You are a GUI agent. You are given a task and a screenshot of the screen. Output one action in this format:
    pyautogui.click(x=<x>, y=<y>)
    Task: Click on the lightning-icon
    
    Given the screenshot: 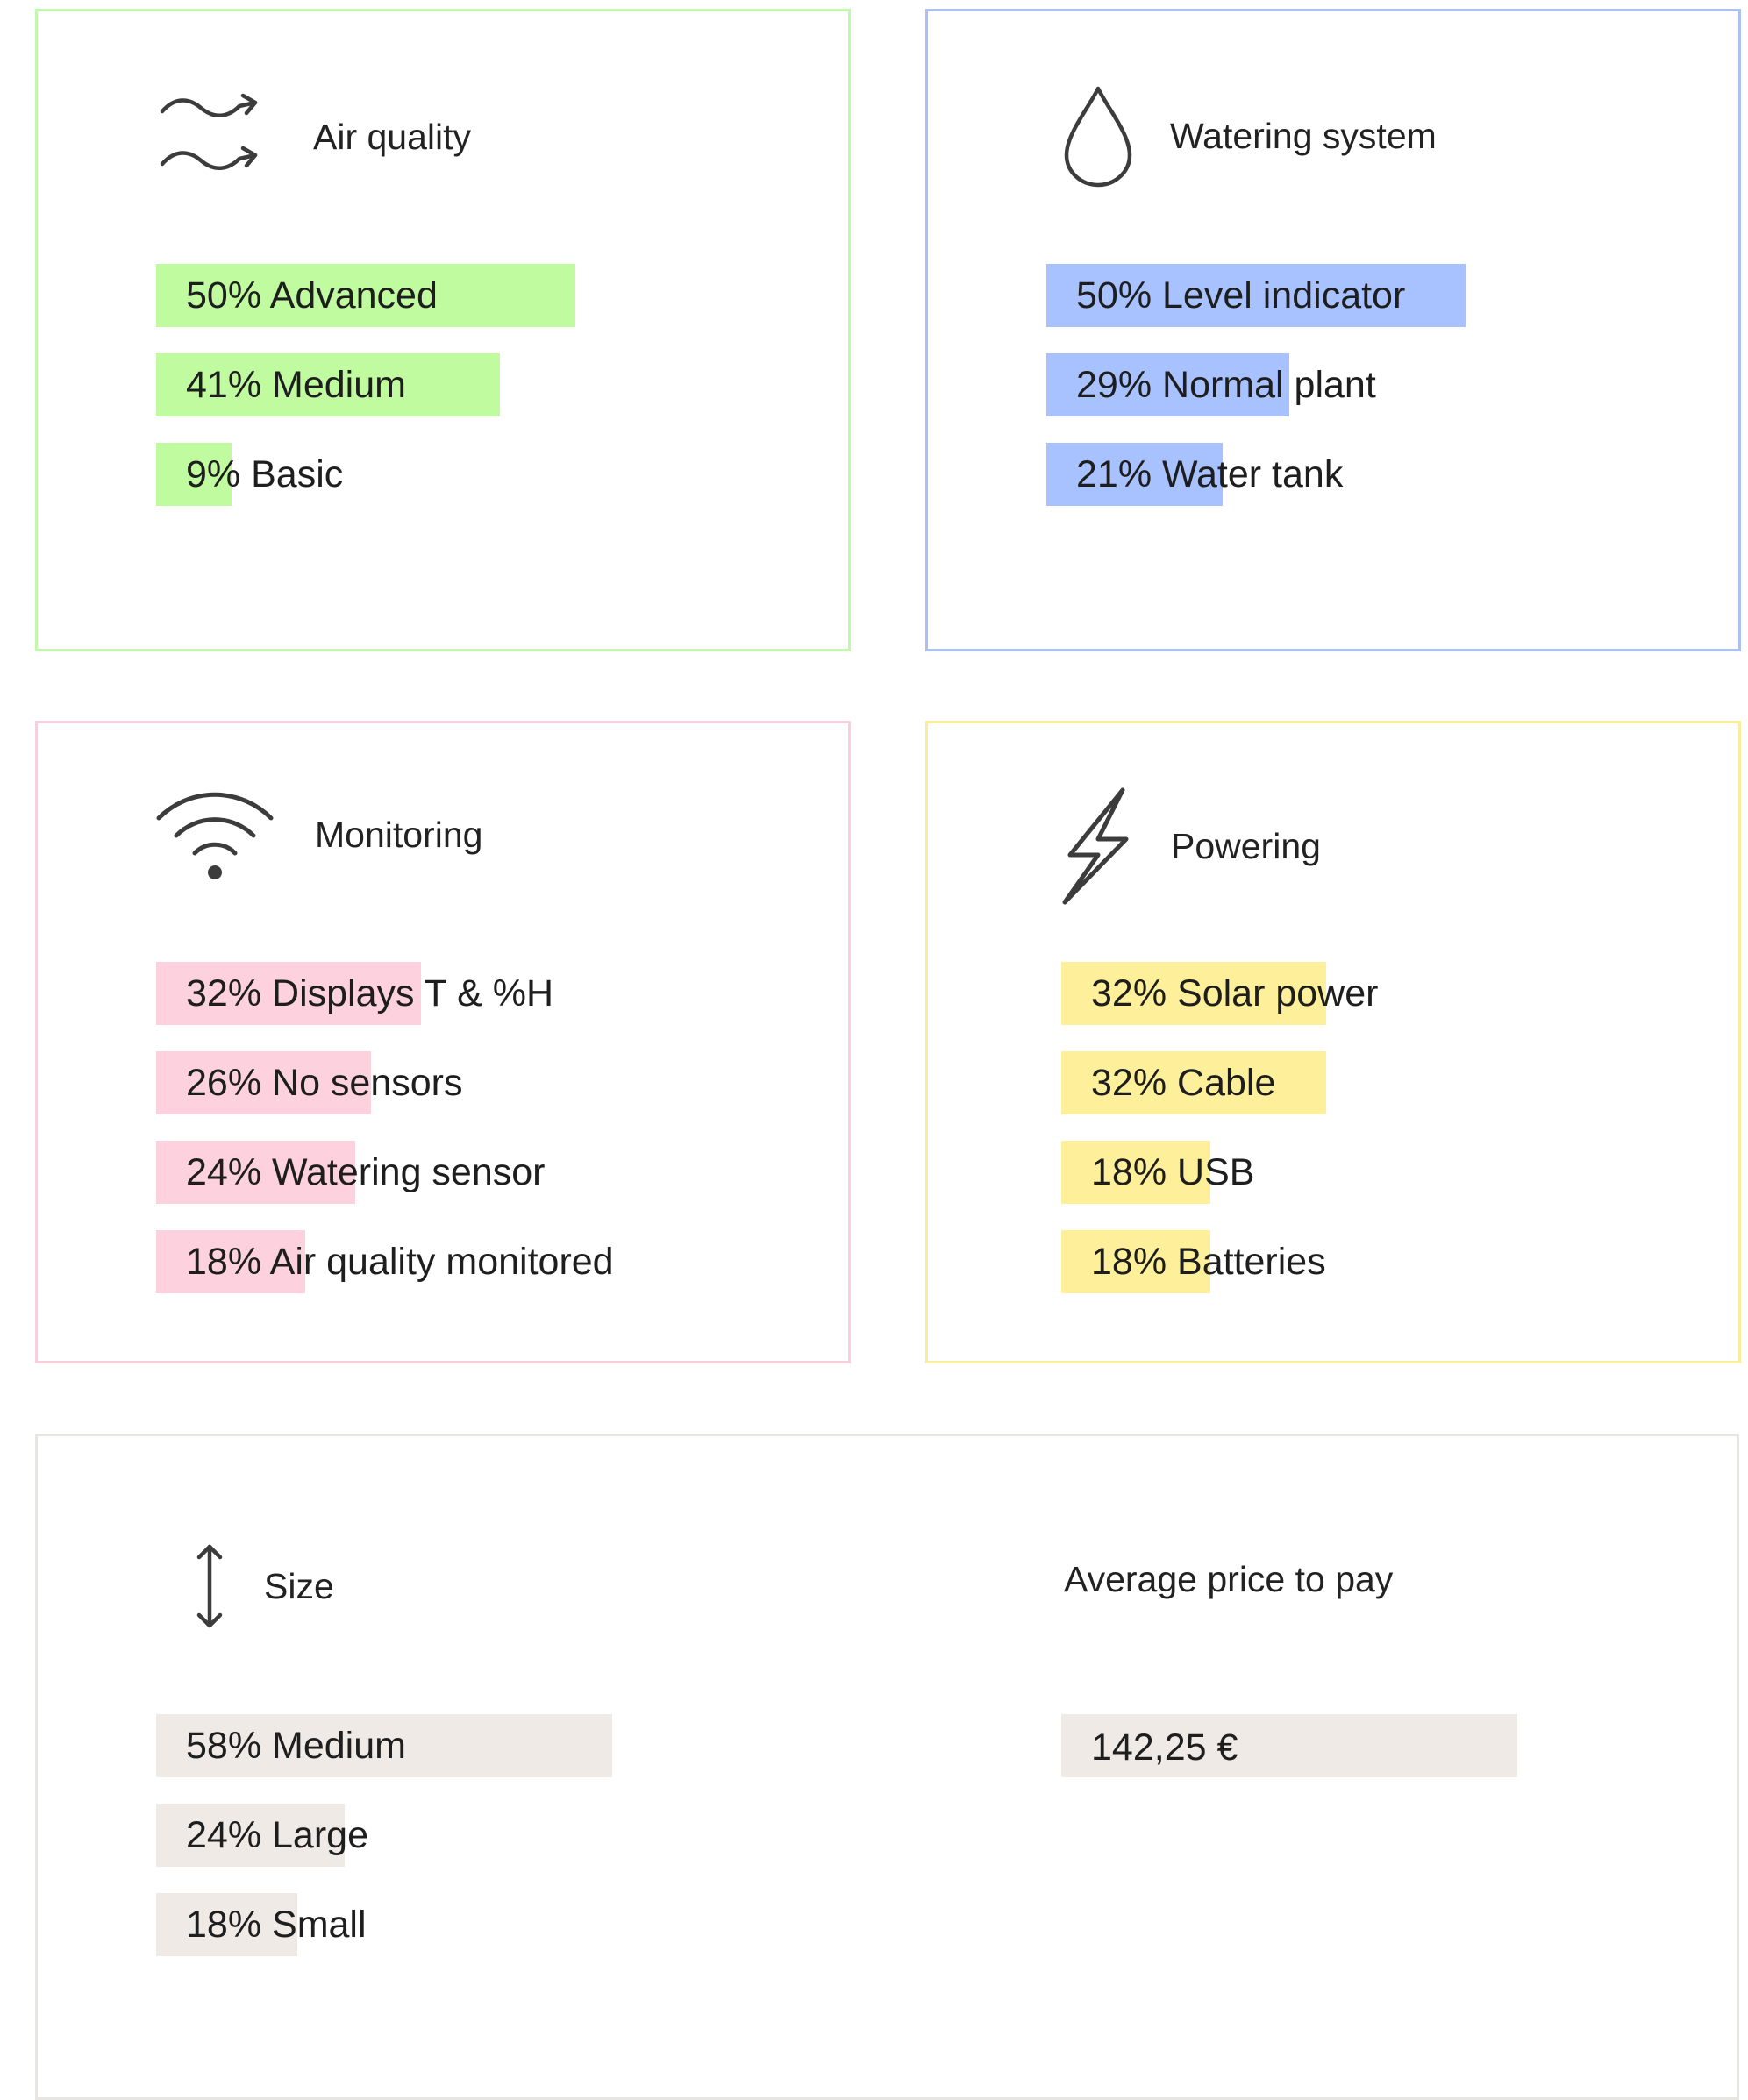 What is the action you would take?
    pyautogui.click(x=1095, y=846)
    